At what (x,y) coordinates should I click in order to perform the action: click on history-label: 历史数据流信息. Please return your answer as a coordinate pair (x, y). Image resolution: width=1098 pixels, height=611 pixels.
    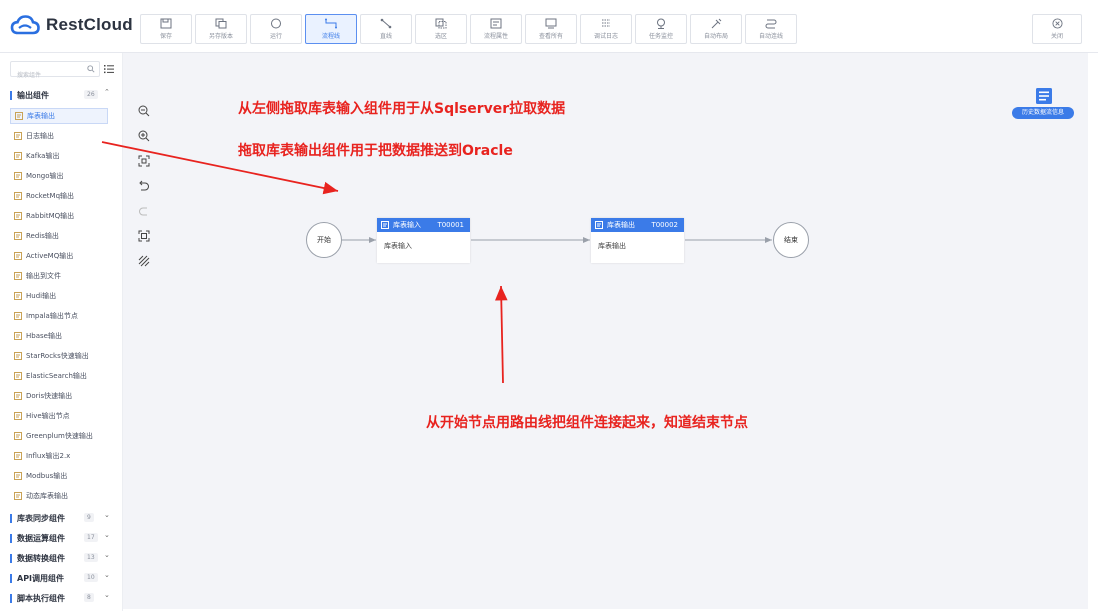
    Looking at the image, I should click on (1043, 113).